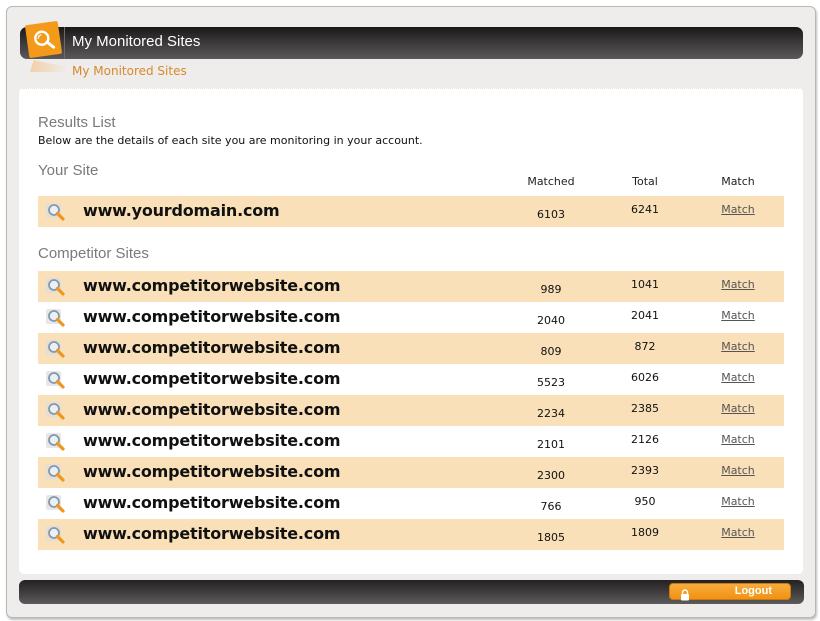 Image resolution: width=820 pixels, height=621 pixels. What do you see at coordinates (551, 181) in the screenshot?
I see `column-header-matched: Matched` at bounding box center [551, 181].